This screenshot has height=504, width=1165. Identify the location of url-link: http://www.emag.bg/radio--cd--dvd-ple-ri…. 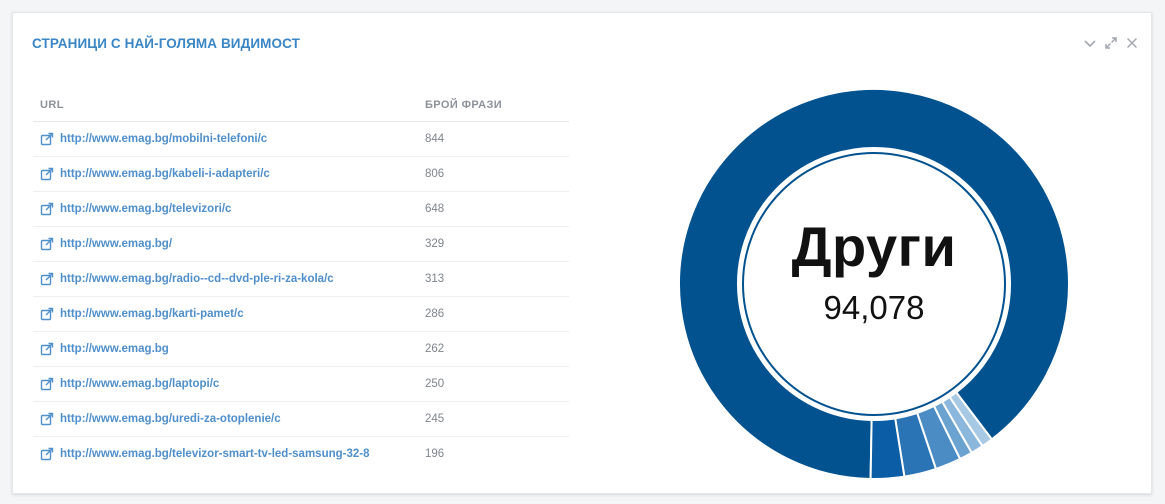
(197, 279).